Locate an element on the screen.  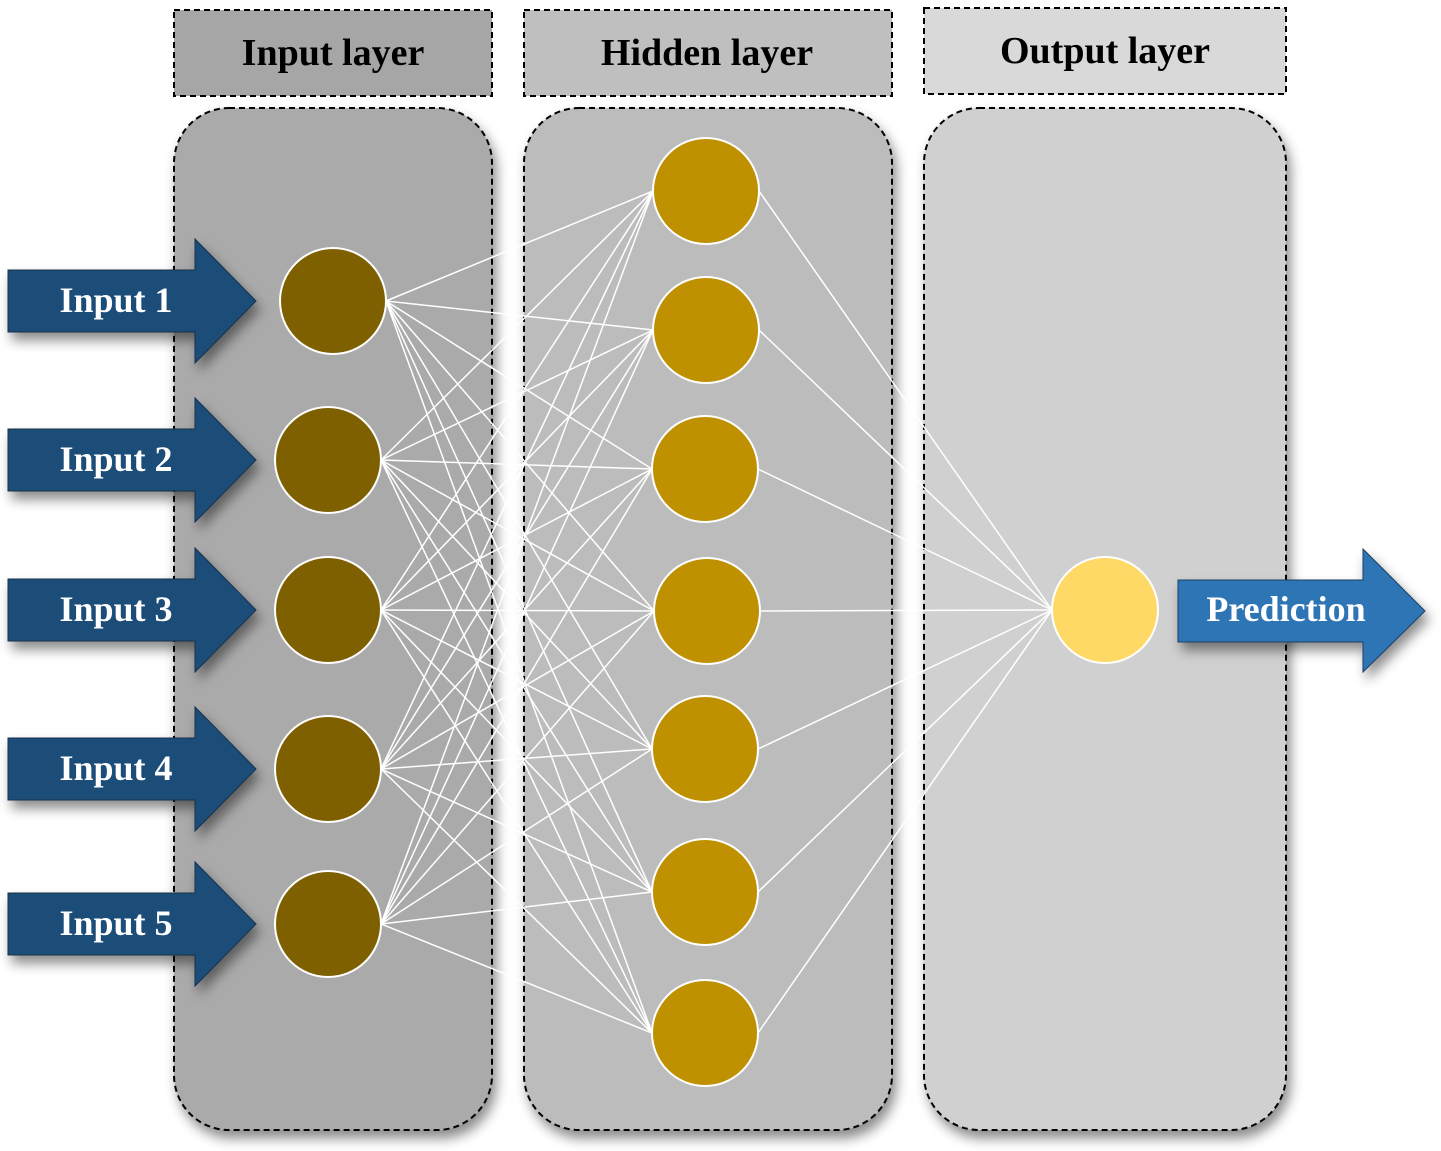
input-label-5: Input 5 is located at coordinates (115, 923).